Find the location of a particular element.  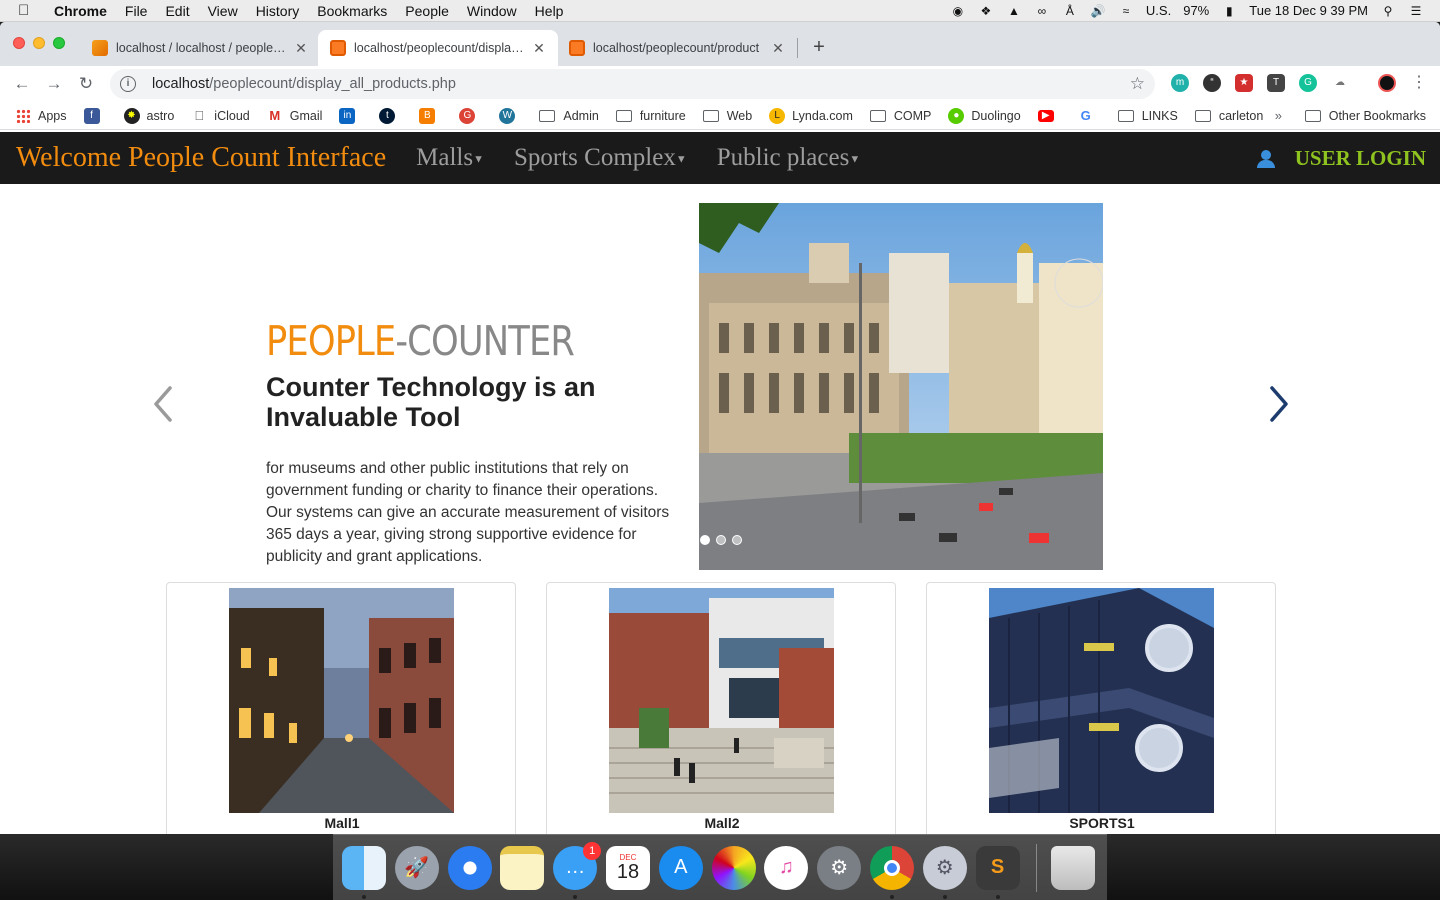

product-card-mall1: Mall1 is located at coordinates (341, 708).